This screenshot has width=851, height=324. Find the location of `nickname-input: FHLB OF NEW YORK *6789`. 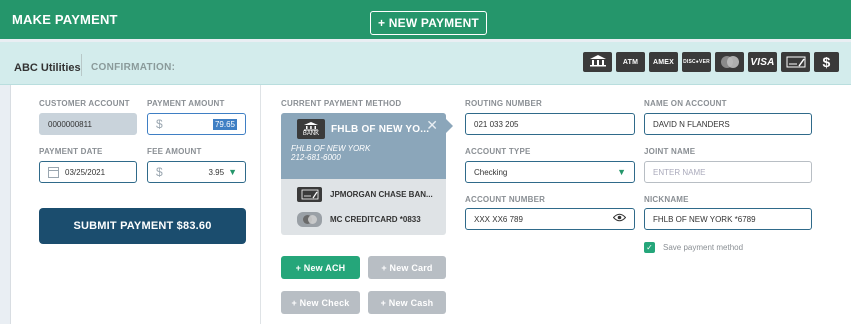

nickname-input: FHLB OF NEW YORK *6789 is located at coordinates (728, 219).